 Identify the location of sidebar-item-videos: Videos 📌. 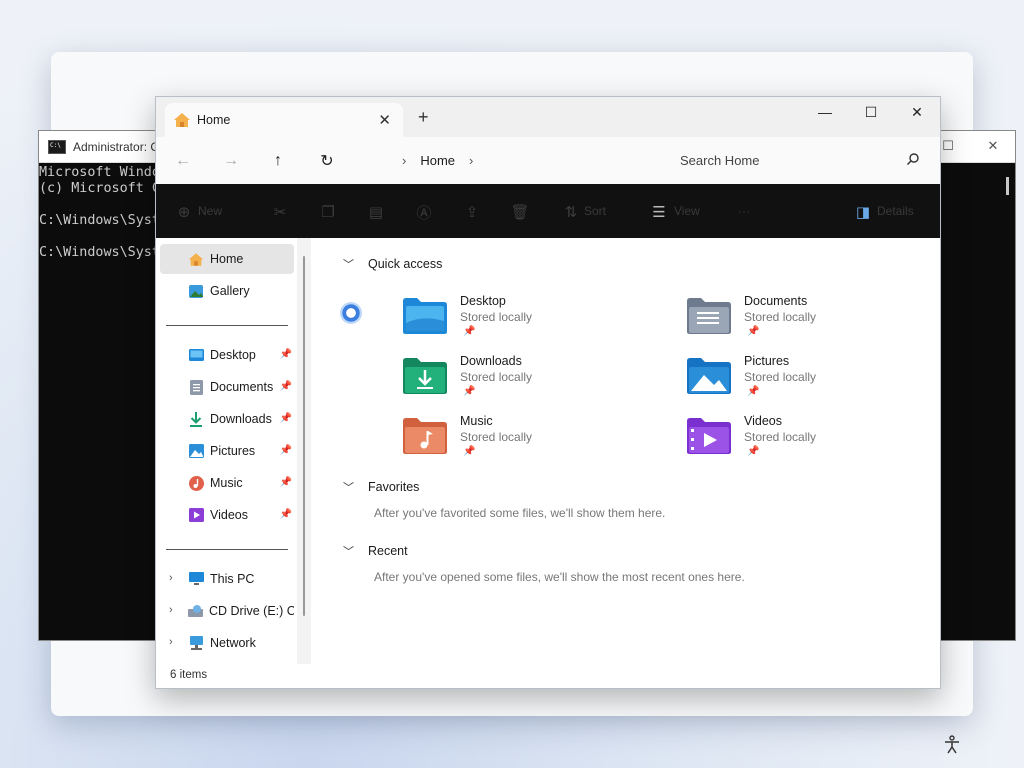
(227, 515).